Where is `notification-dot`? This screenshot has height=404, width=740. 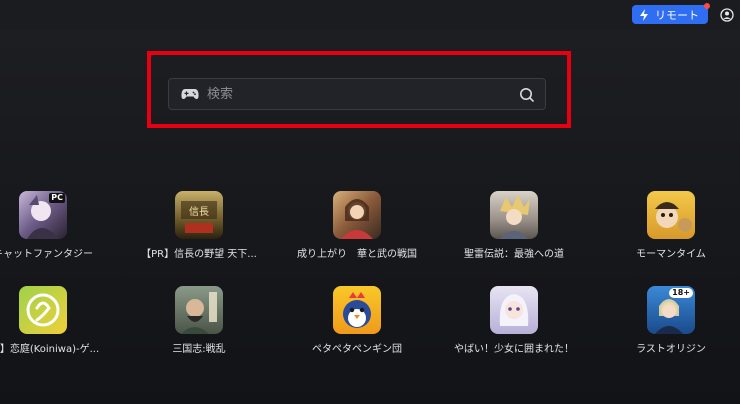
notification-dot is located at coordinates (707, 6).